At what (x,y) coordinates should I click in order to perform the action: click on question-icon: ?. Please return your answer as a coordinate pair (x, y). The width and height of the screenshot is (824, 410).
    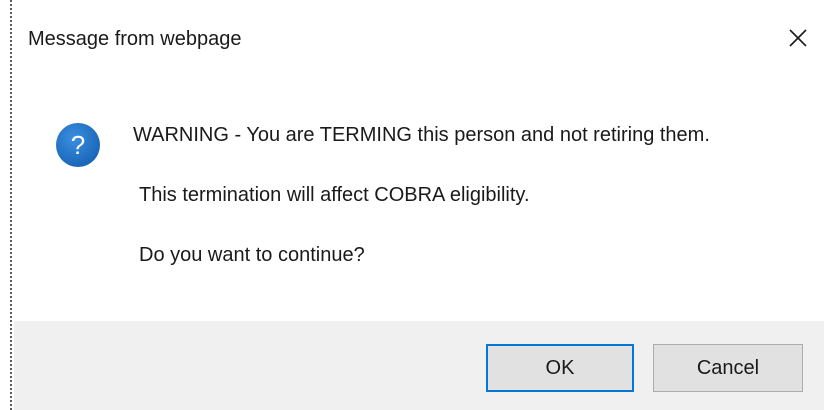
    Looking at the image, I should click on (78, 145).